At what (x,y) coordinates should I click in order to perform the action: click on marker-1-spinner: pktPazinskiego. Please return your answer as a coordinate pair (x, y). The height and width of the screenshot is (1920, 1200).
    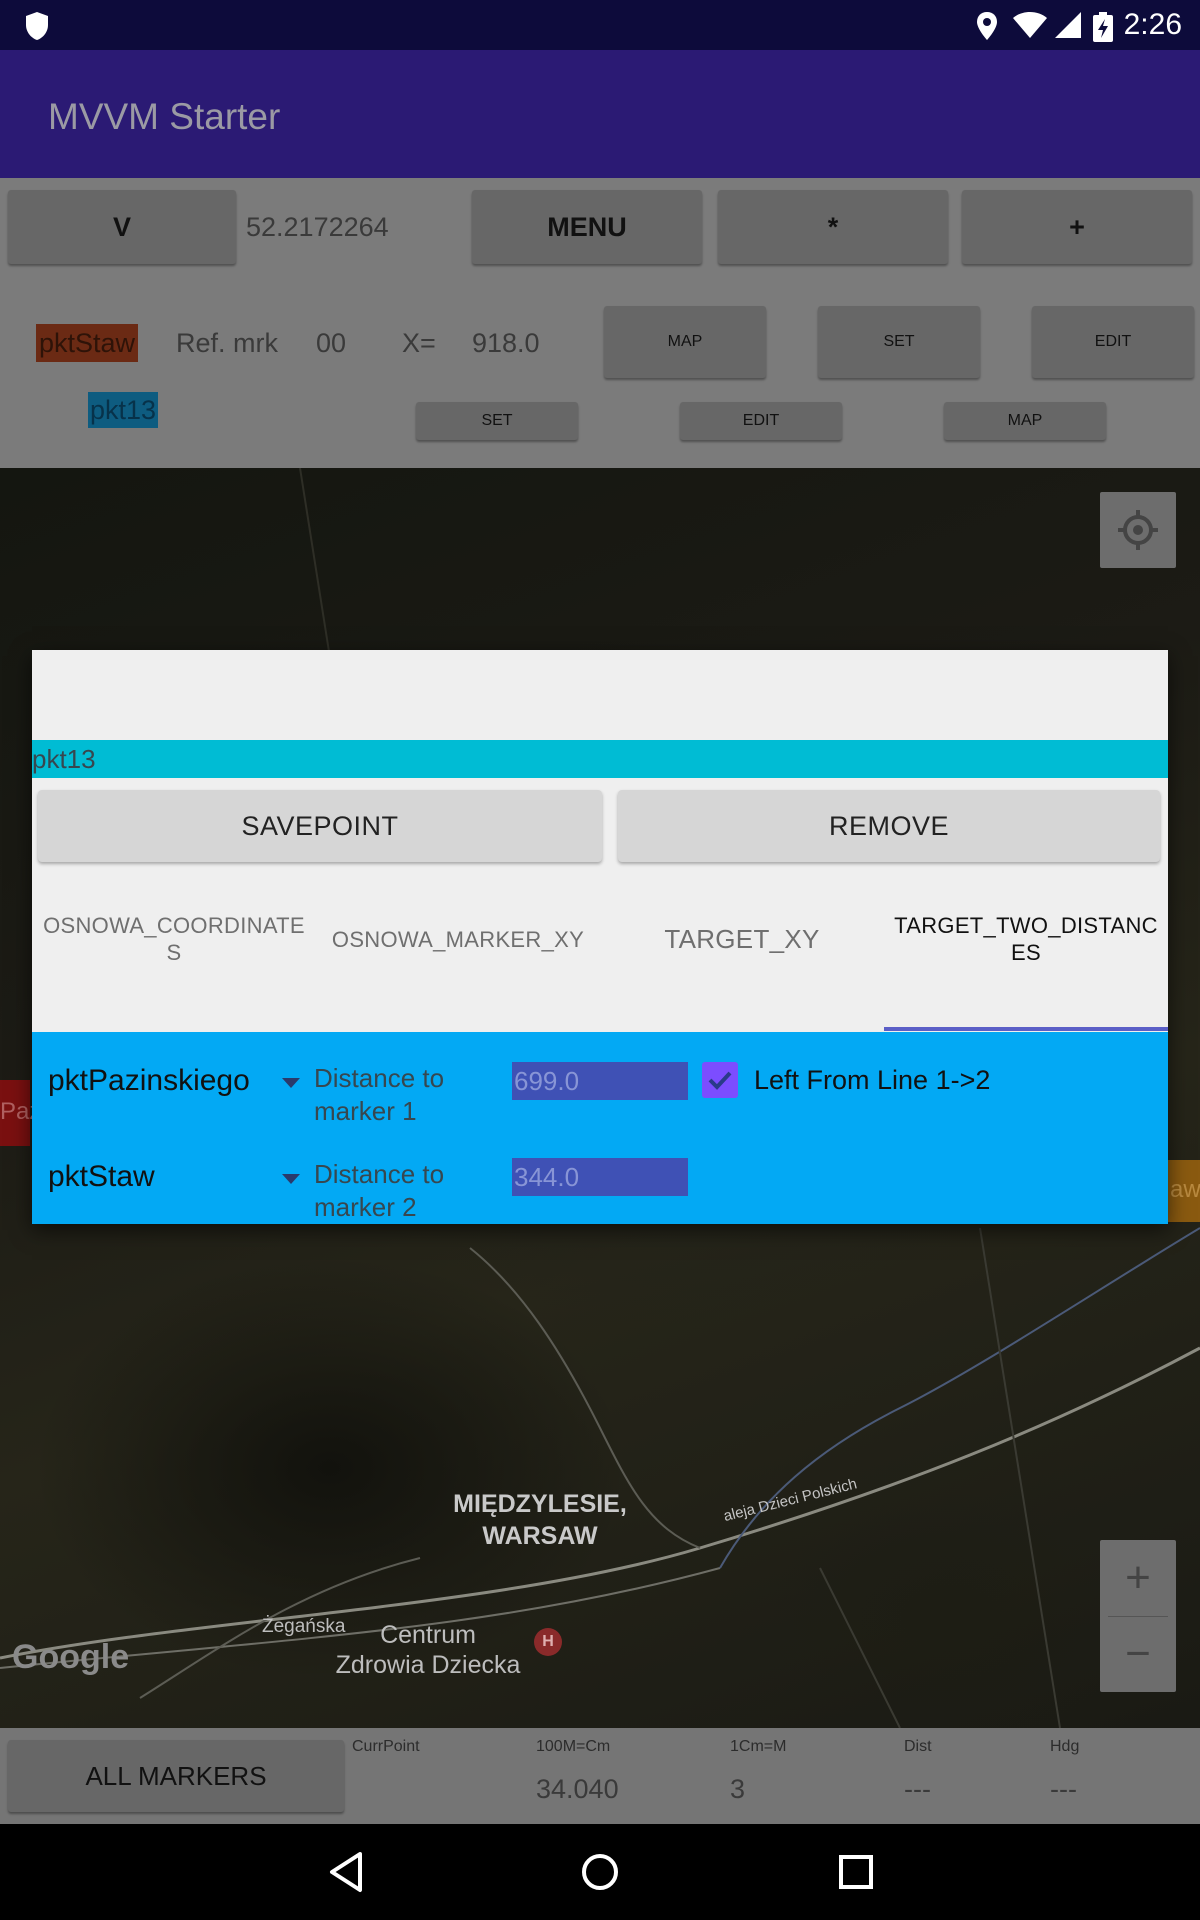
    Looking at the image, I should click on (177, 1077).